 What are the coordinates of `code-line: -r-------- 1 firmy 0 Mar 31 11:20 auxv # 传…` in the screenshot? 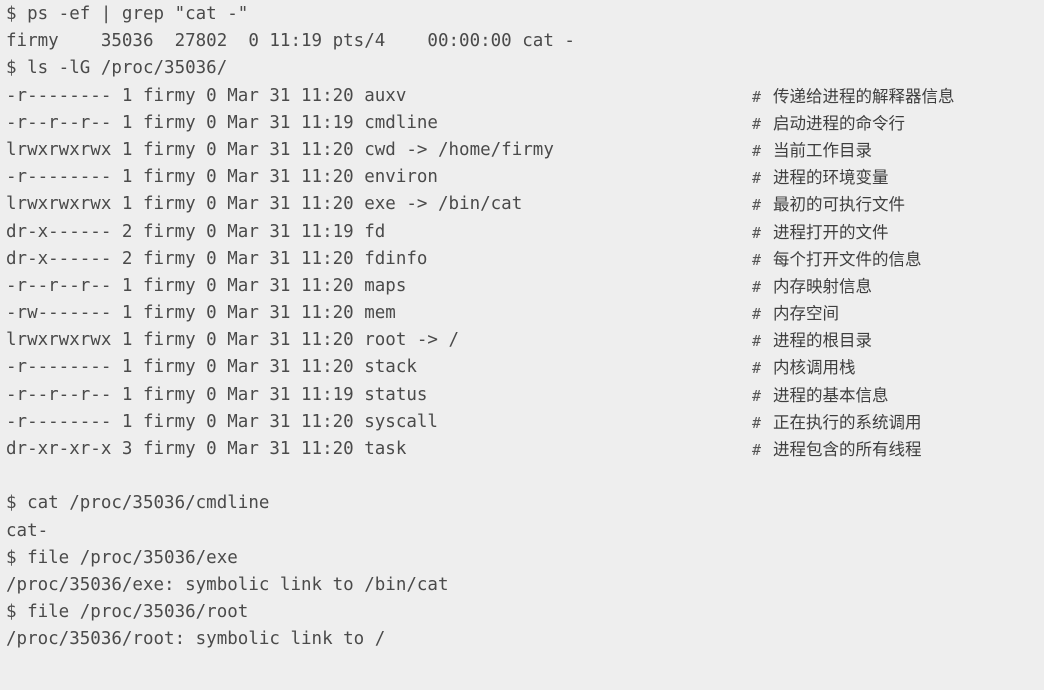 It's located at (522, 96).